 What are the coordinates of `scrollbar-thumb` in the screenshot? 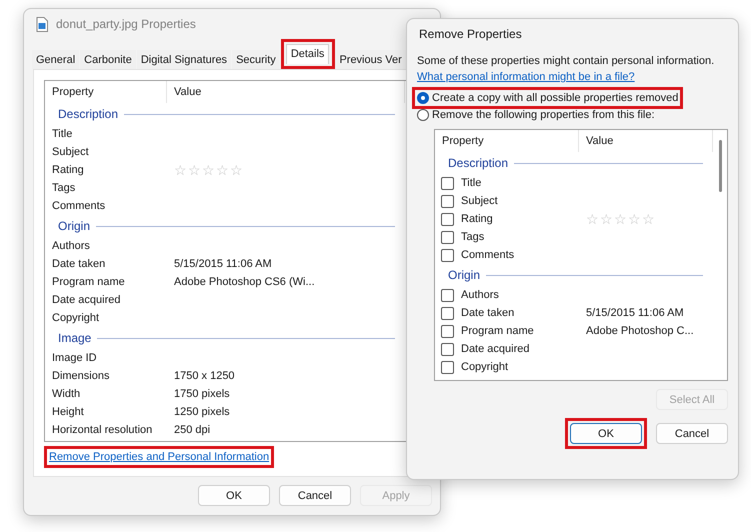 It's located at (720, 166).